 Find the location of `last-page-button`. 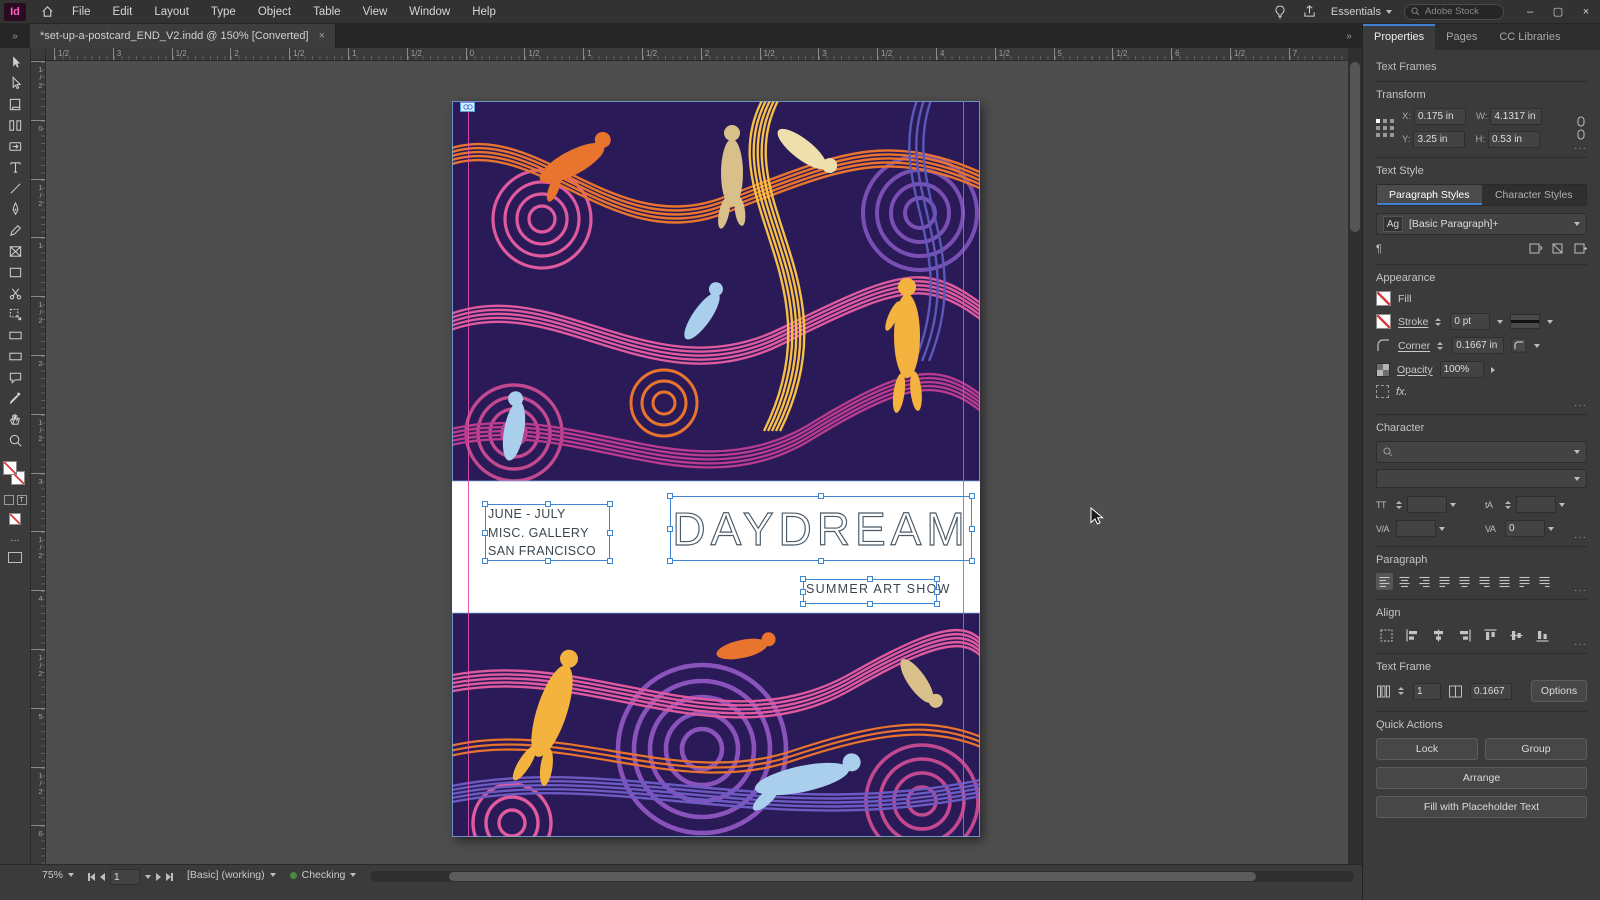

last-page-button is located at coordinates (170, 877).